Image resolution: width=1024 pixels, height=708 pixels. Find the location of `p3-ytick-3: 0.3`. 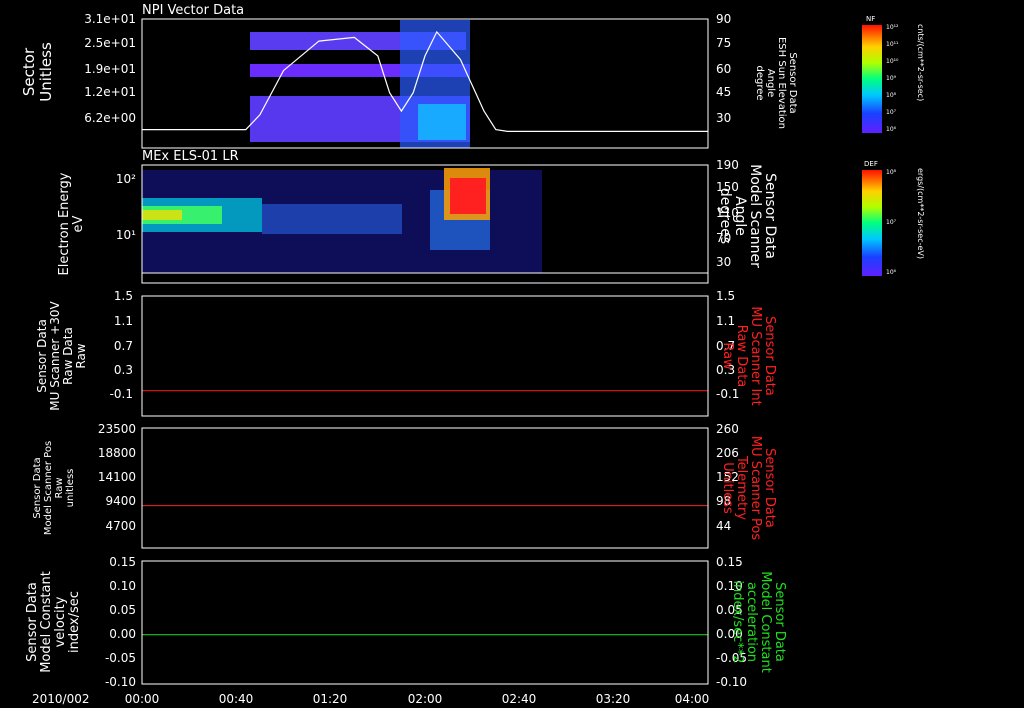

p3-ytick-3: 0.3 is located at coordinates (123, 370).